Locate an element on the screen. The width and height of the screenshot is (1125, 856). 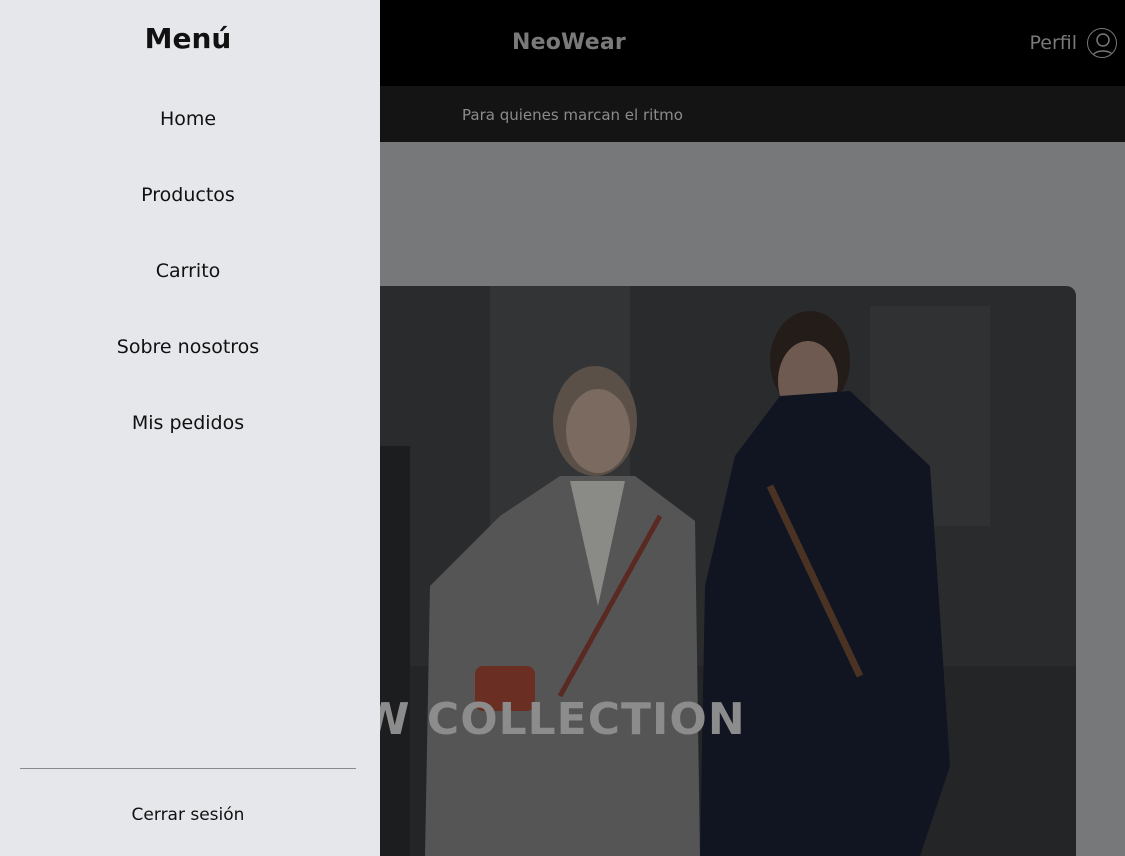
menu-item-carrito: Carrito is located at coordinates (188, 271).